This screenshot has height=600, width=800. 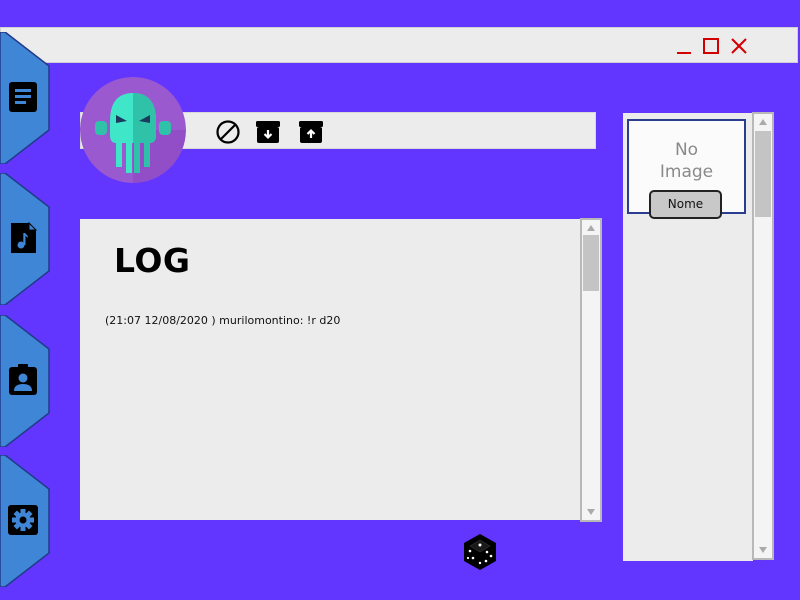 I want to click on dice-button, so click(x=480, y=552).